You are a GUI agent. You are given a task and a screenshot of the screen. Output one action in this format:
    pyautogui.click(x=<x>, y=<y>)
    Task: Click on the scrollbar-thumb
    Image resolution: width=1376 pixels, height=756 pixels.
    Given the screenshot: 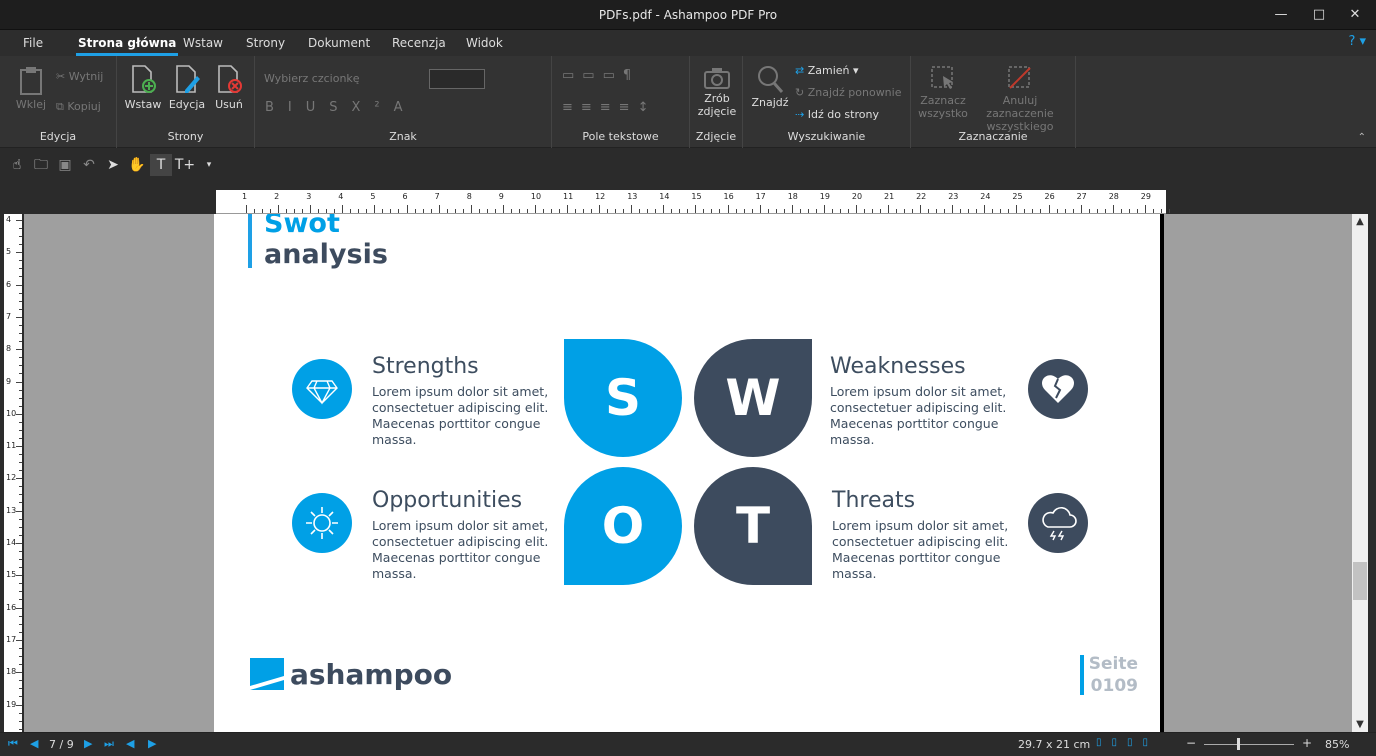 What is the action you would take?
    pyautogui.click(x=1360, y=581)
    